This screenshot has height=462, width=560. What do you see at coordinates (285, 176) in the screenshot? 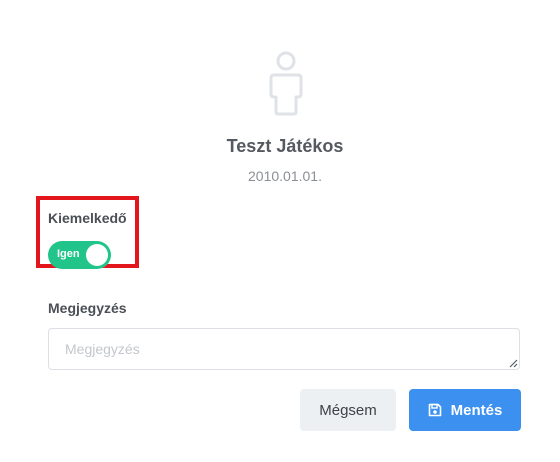
I see `player-birth-date: 2010.01.01.` at bounding box center [285, 176].